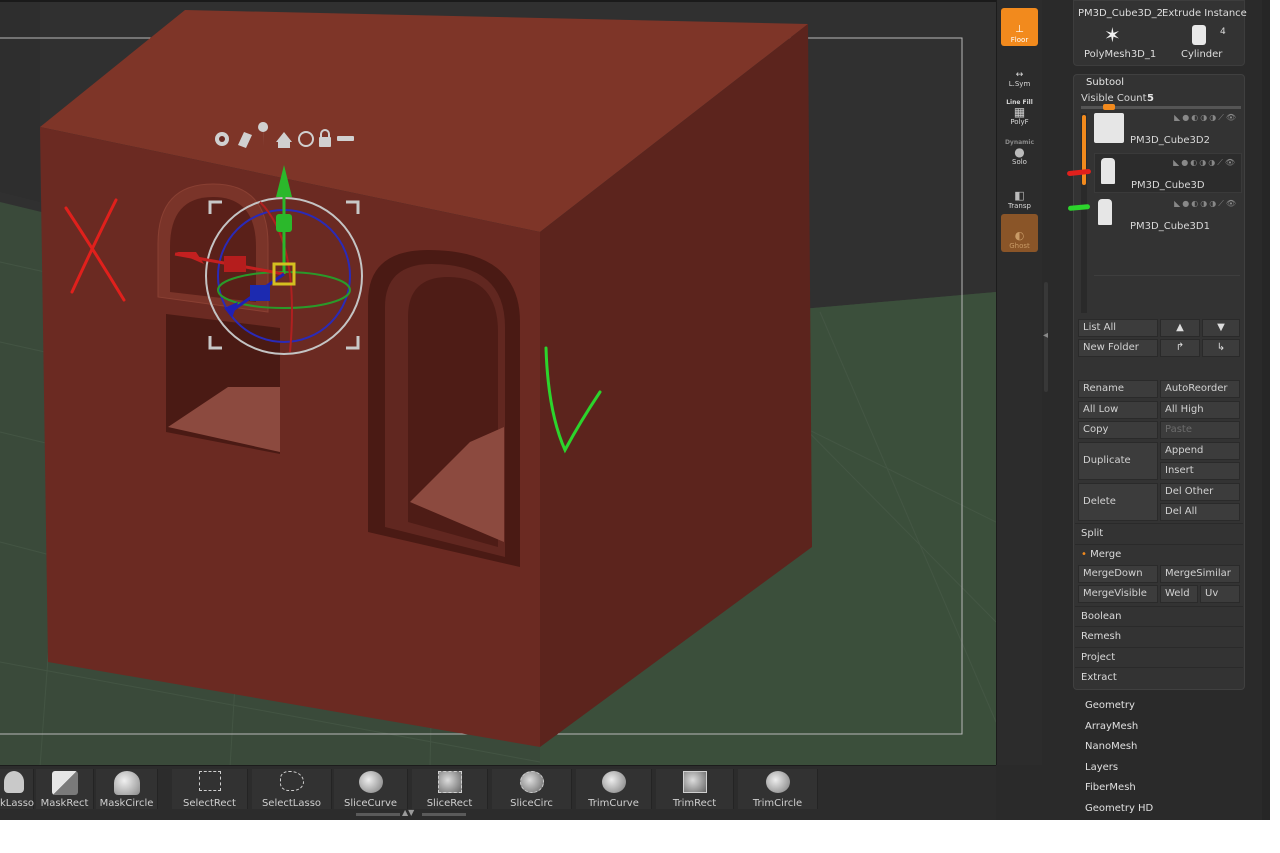  Describe the element at coordinates (1118, 348) in the screenshot. I see `new-folder-button: New Folder` at that location.